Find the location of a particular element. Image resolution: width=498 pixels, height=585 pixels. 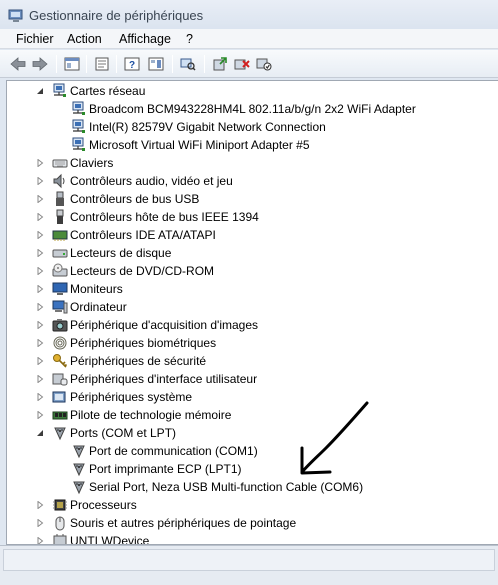

tree-item-label: Contrôleurs IDE ATA/ATAPI is located at coordinates (143, 235).